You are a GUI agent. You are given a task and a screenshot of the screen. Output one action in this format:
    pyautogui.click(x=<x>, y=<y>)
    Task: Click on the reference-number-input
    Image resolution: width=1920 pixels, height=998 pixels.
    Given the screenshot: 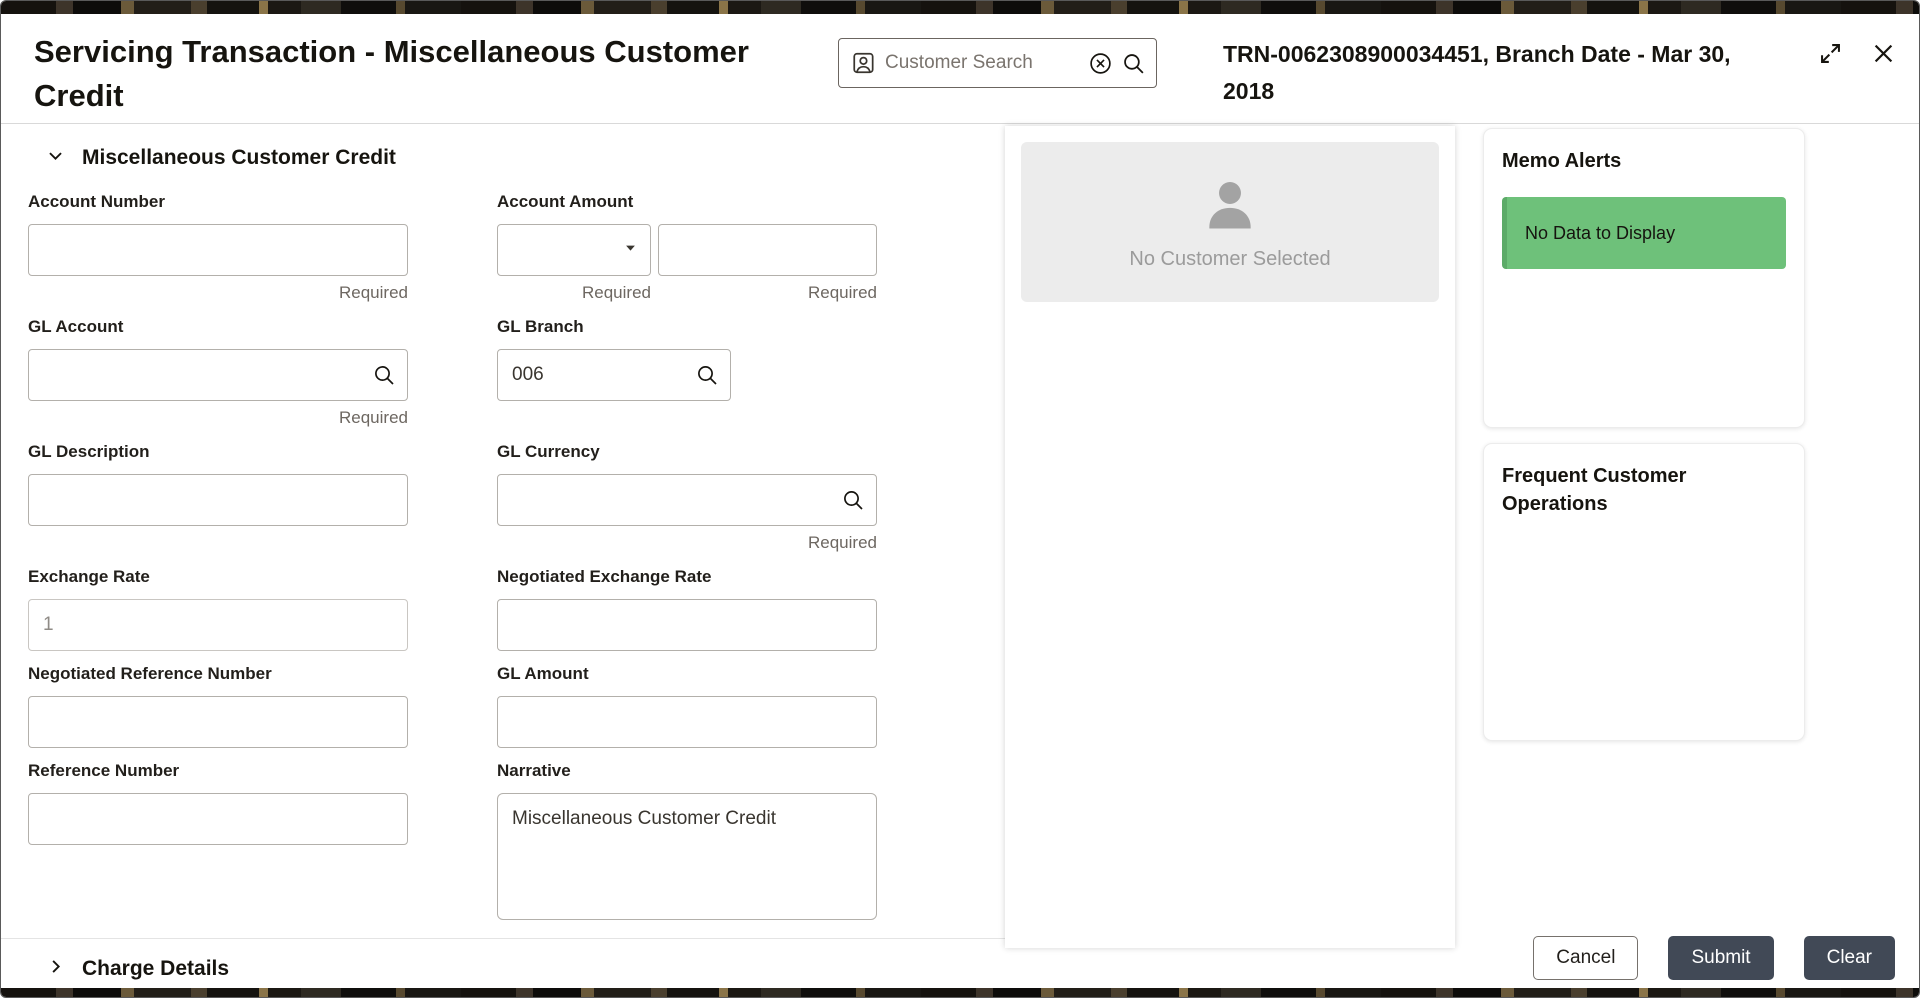 What is the action you would take?
    pyautogui.click(x=218, y=819)
    